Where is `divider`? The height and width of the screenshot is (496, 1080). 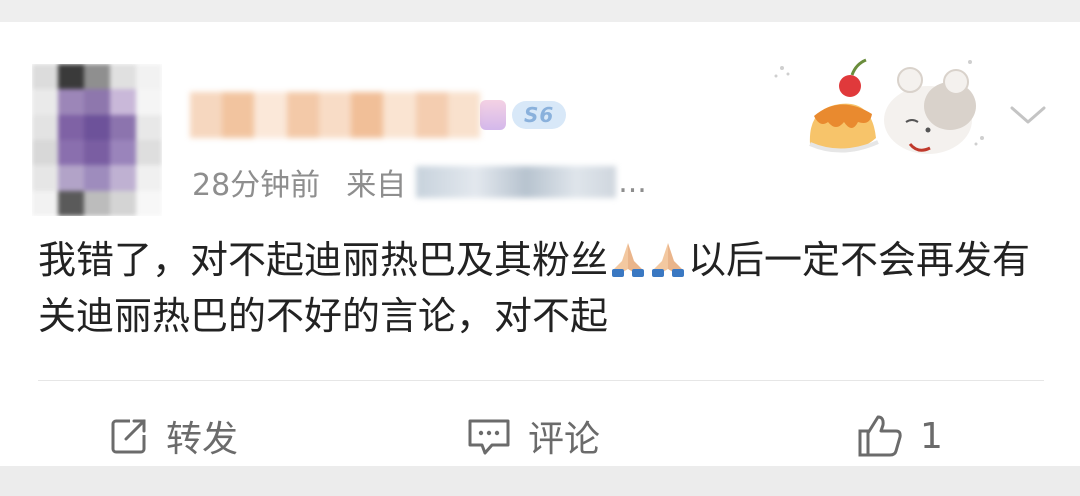
divider is located at coordinates (541, 380).